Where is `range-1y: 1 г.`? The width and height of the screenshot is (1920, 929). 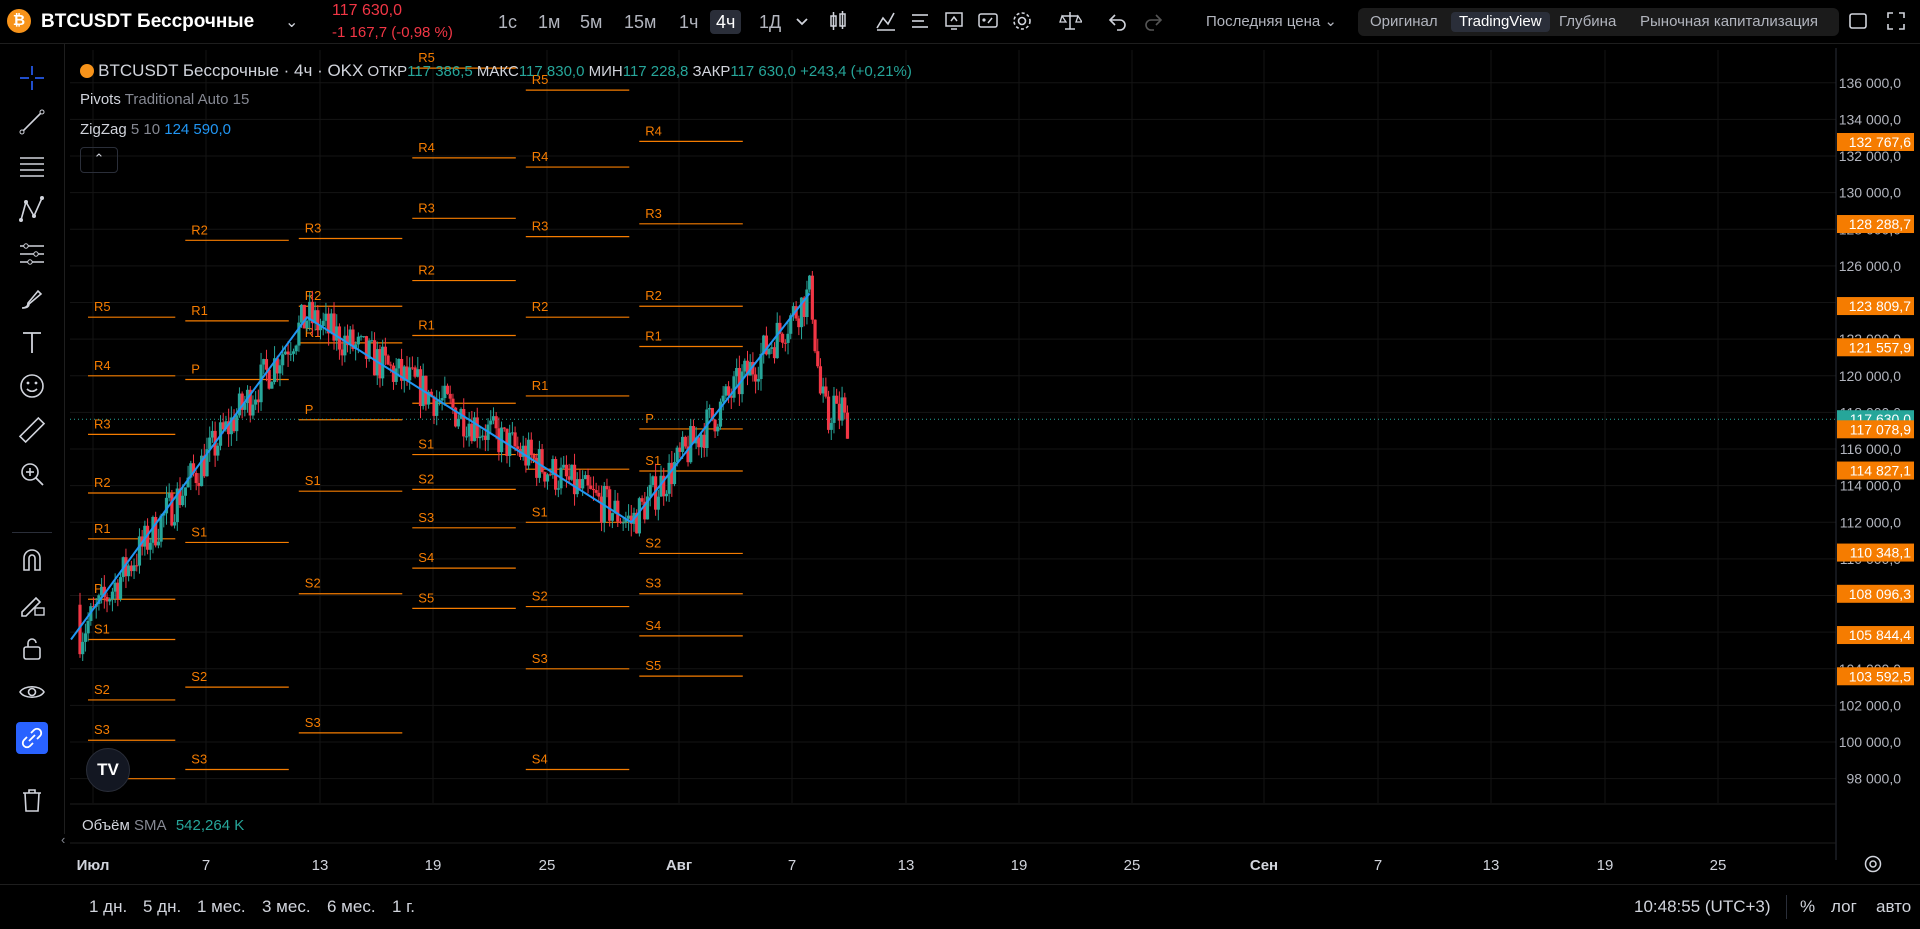
range-1y: 1 г. is located at coordinates (403, 907).